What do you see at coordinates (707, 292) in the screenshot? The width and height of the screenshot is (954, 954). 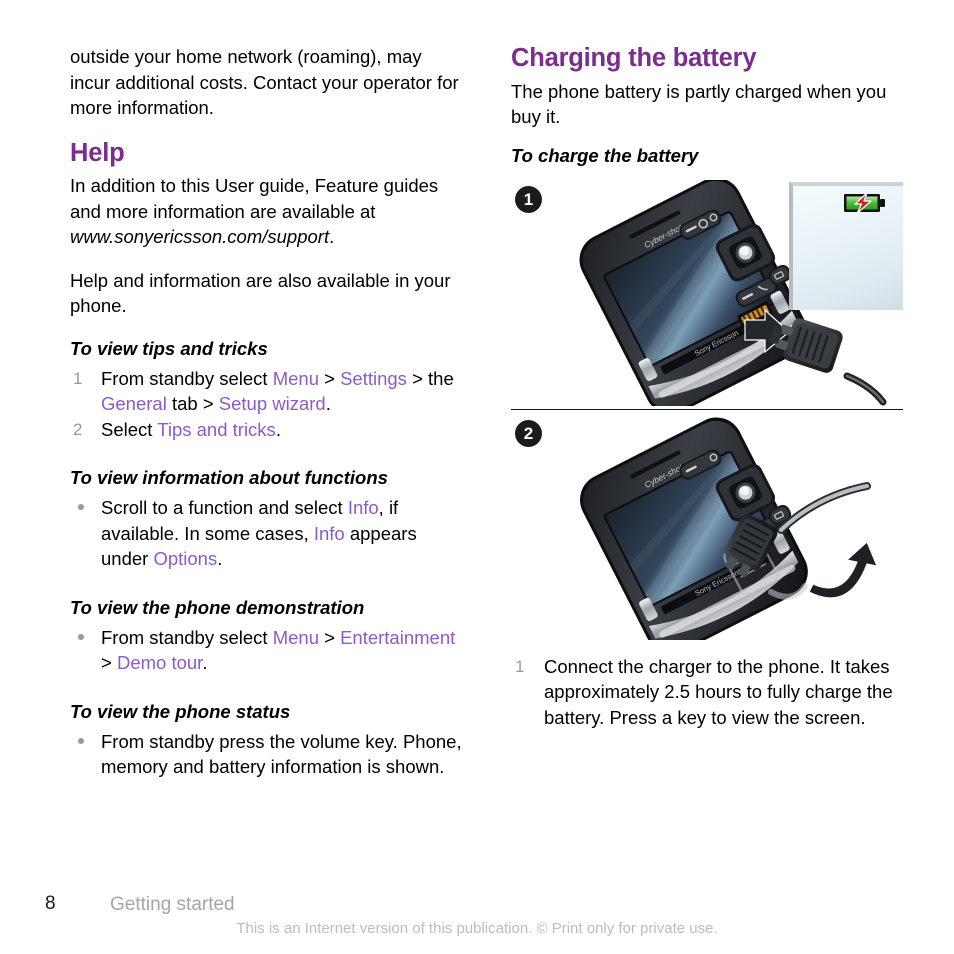 I see `figure-1-phone-with-charger: Cyber-shot Sony Ericsson 1` at bounding box center [707, 292].